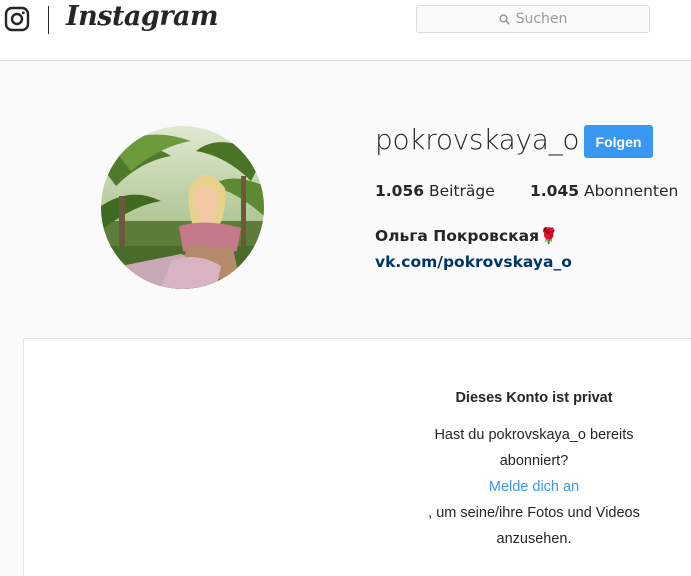 Image resolution: width=691 pixels, height=576 pixels. What do you see at coordinates (631, 191) in the screenshot?
I see `followers-label: Abonnenten` at bounding box center [631, 191].